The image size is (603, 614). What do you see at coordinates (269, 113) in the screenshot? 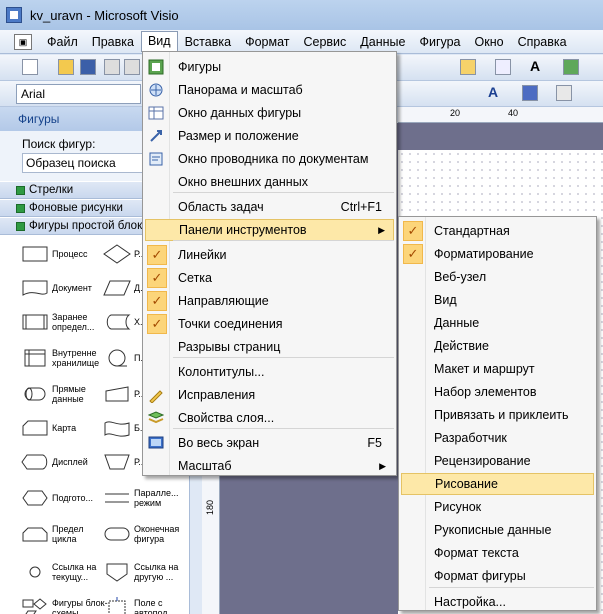
I see `view-menu-item-shape-data-window: Окно данных фигуры` at bounding box center [269, 113].